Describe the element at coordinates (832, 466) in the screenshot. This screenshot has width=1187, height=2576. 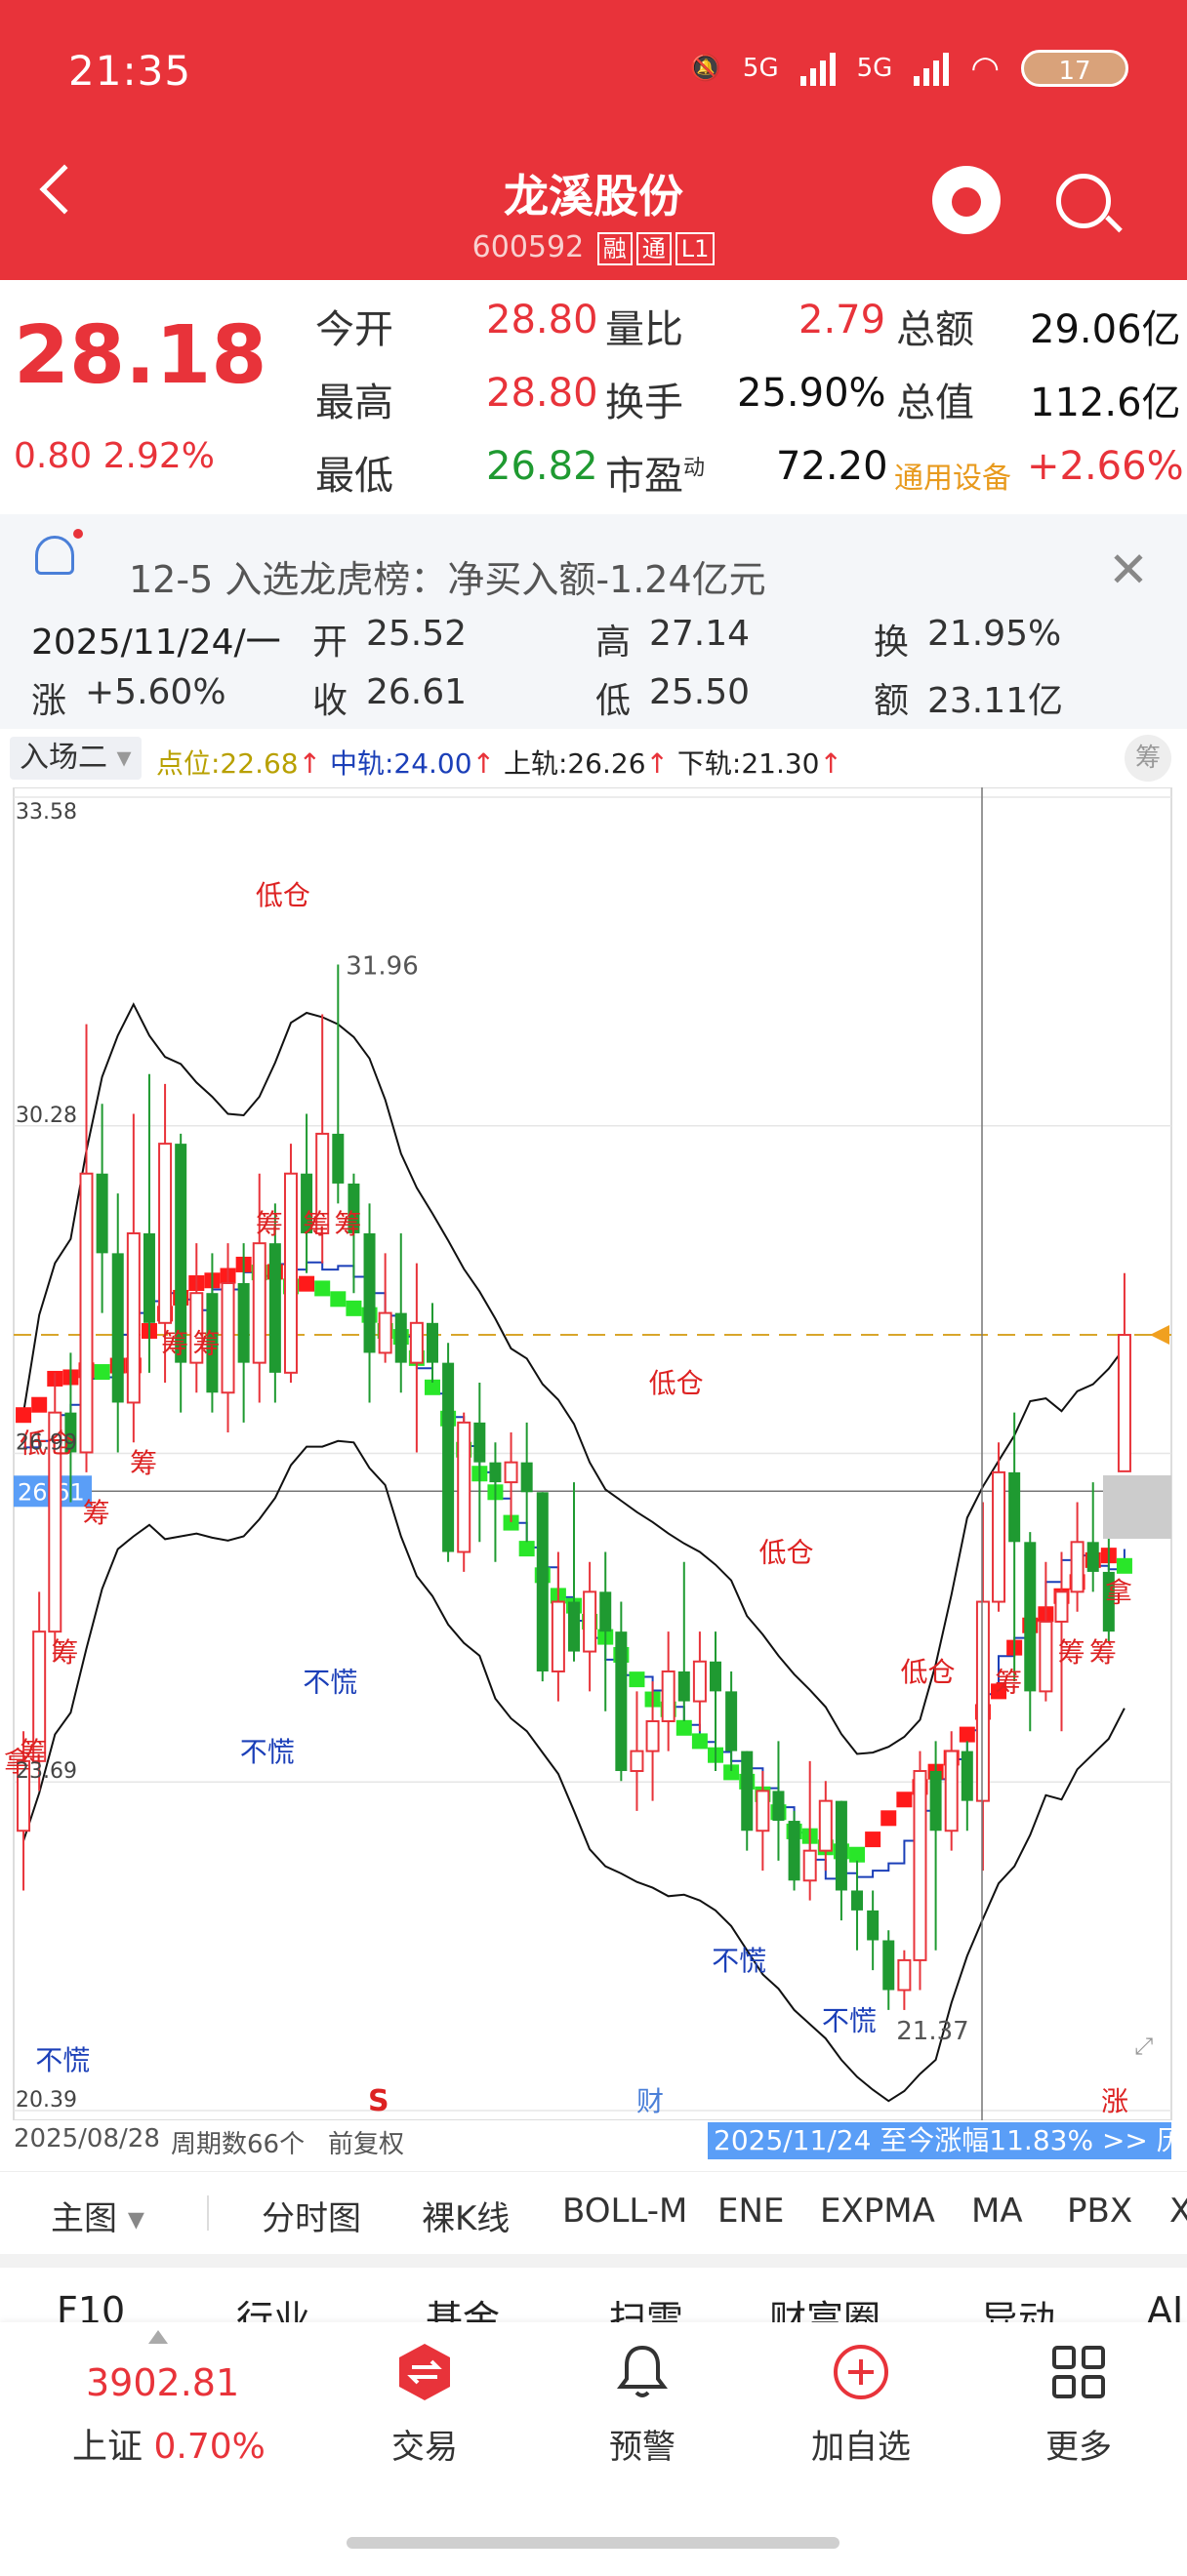
I see `pe-value: 72.20` at that location.